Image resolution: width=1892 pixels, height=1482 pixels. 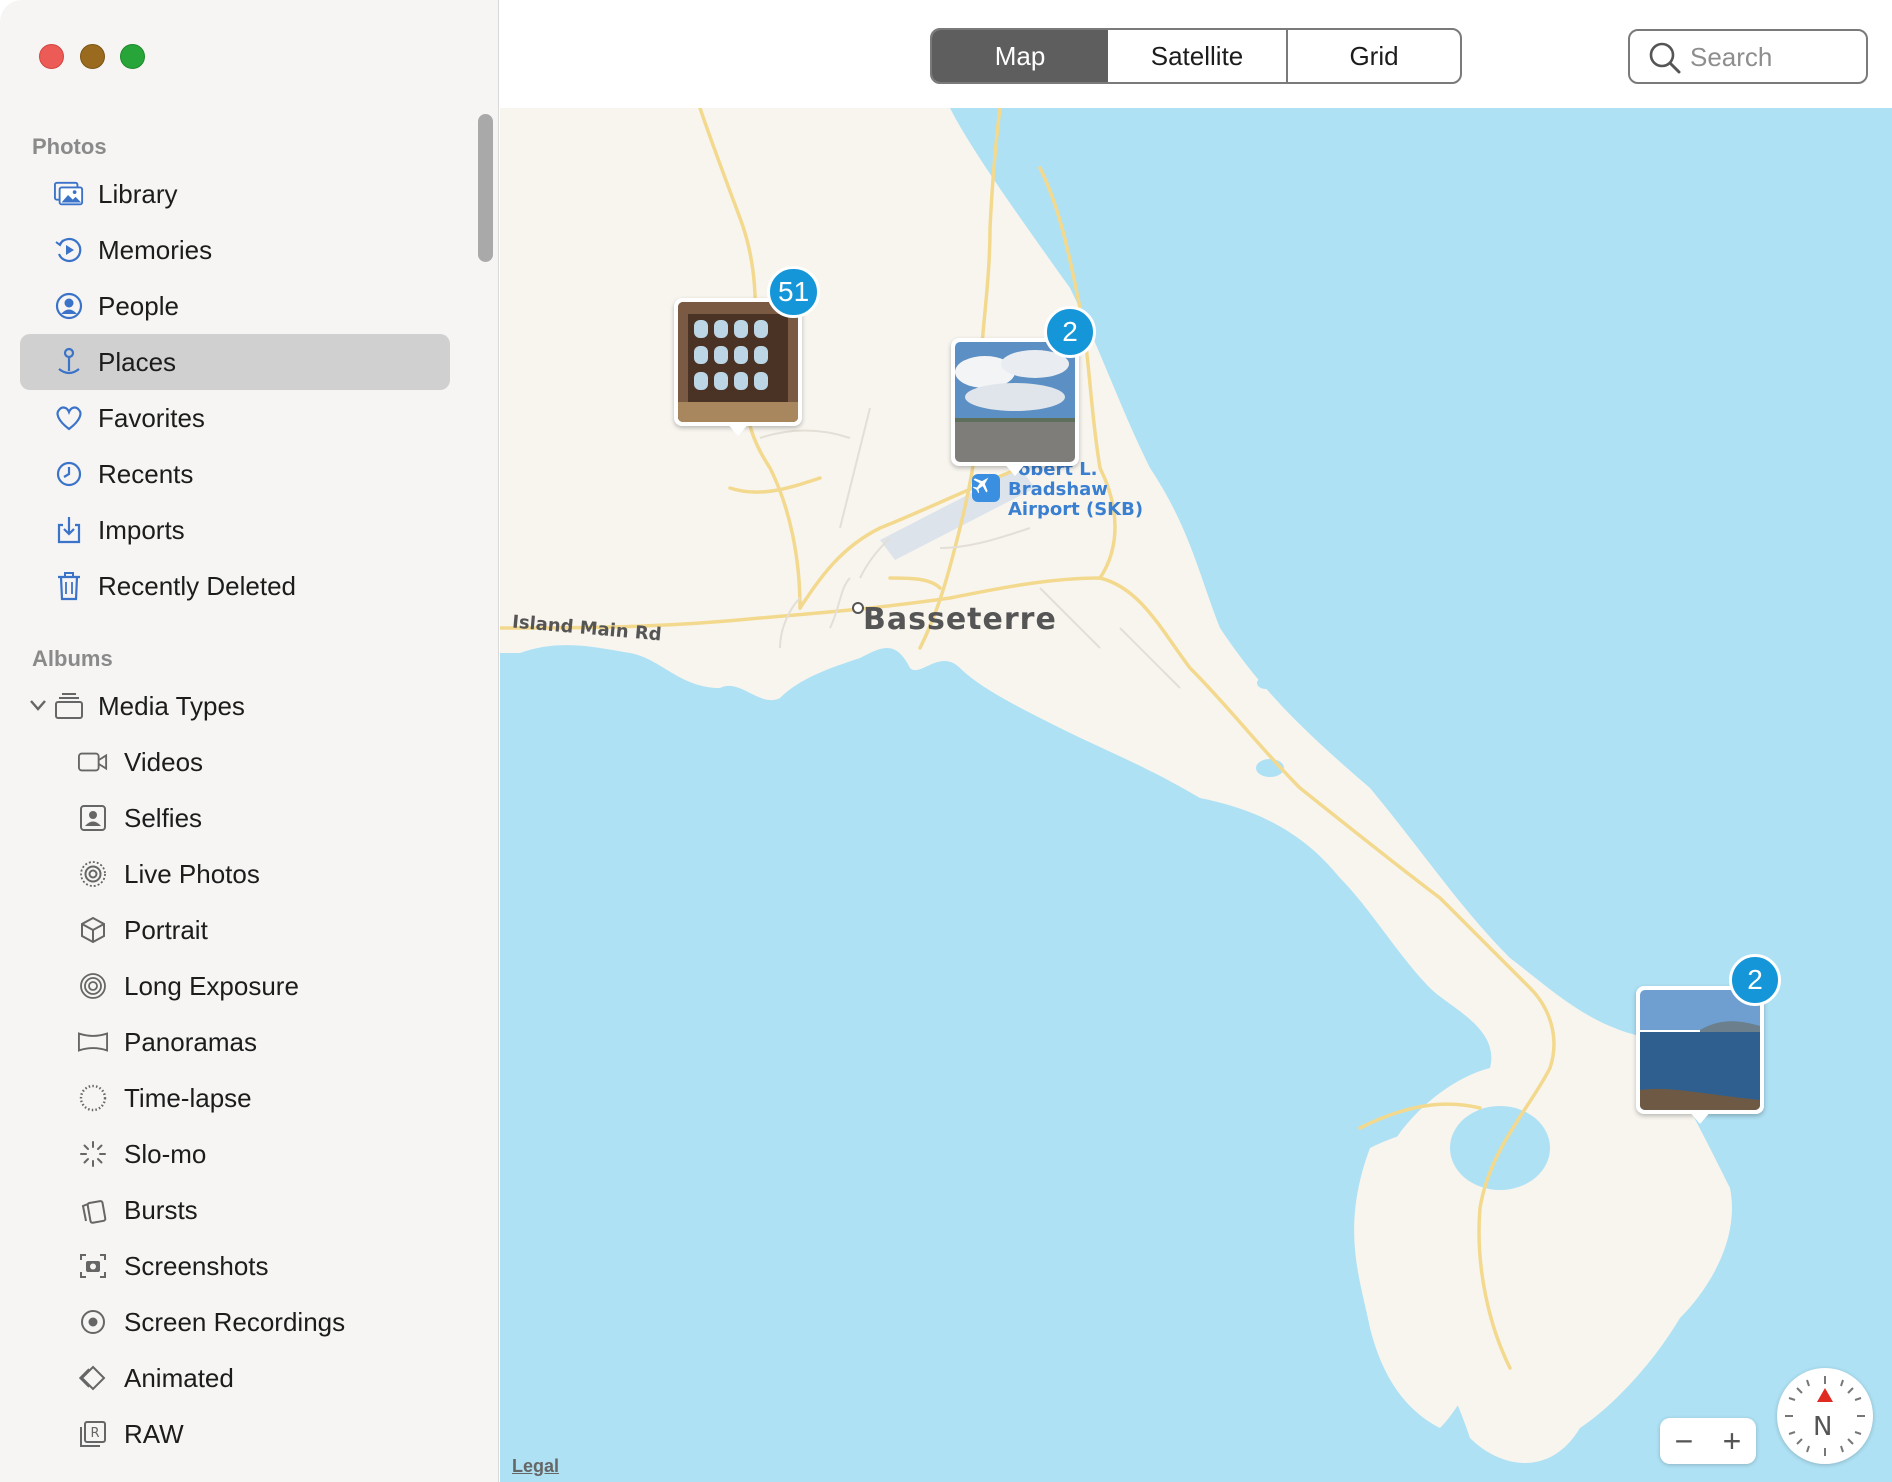 What do you see at coordinates (235, 194) in the screenshot?
I see `sidebar-item-library: Library` at bounding box center [235, 194].